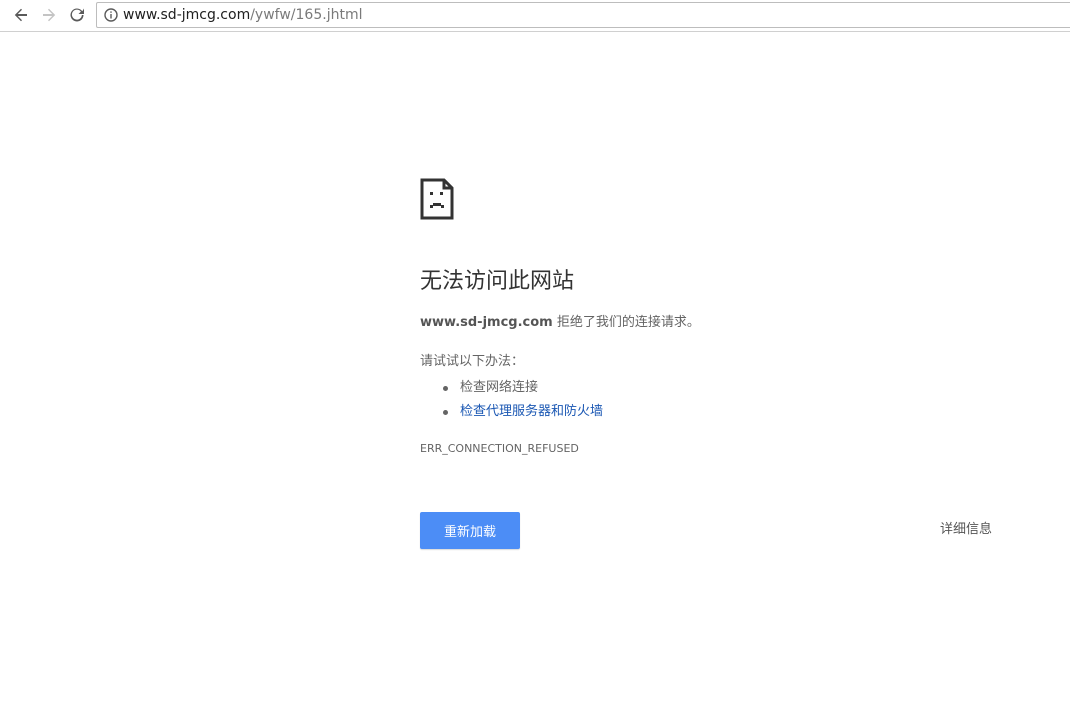 This screenshot has width=1070, height=713. I want to click on suggestion-list: 检查网络连接 检查代理服务器和防火墙, so click(511, 400).